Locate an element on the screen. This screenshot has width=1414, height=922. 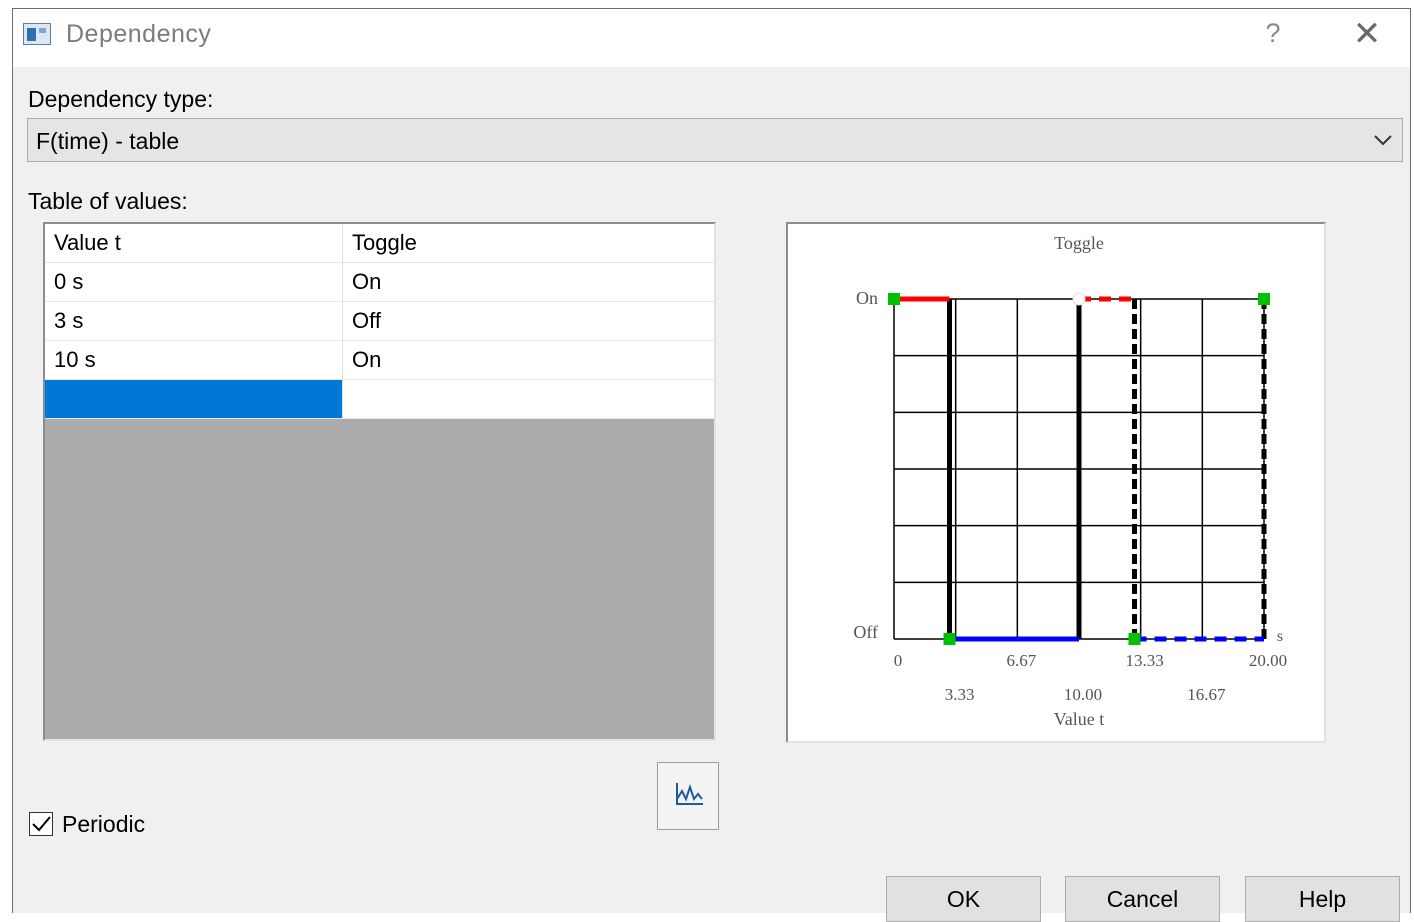
show-graph-button is located at coordinates (688, 796).